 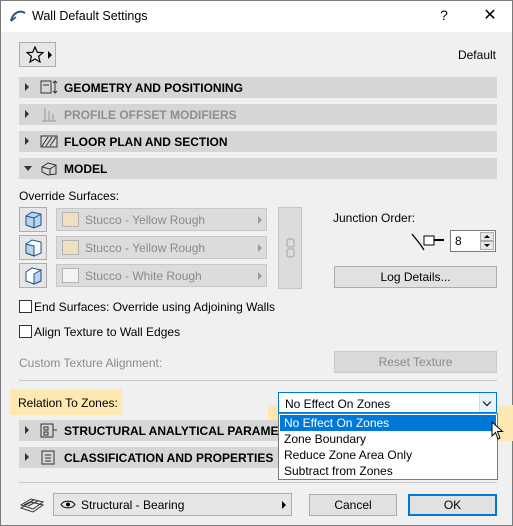 I want to click on panel-profile-offset-modifiers: PROFILE OFFSET MODIFIERS, so click(x=258, y=114).